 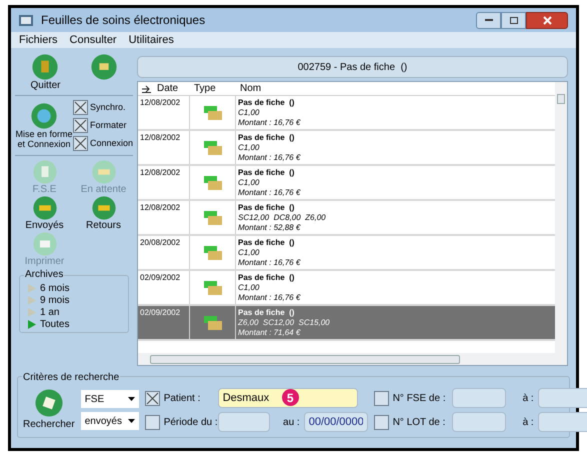 I want to click on acts-text: SC12,00 DC8,00 Z6,00, so click(x=282, y=218).